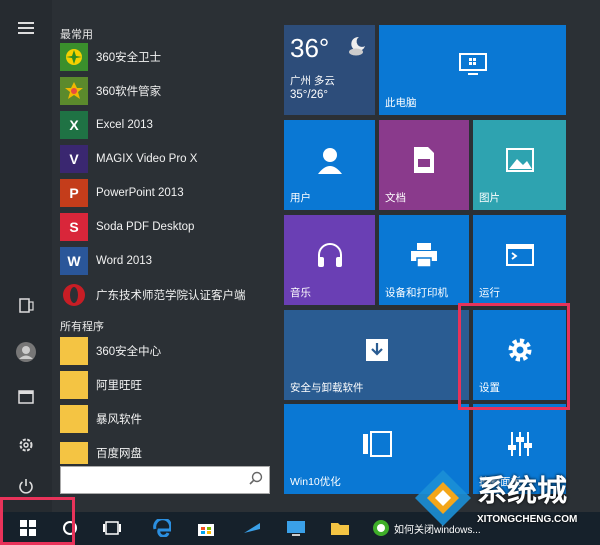 This screenshot has height=545, width=600. I want to click on pin-app-icon, so click(252, 528).